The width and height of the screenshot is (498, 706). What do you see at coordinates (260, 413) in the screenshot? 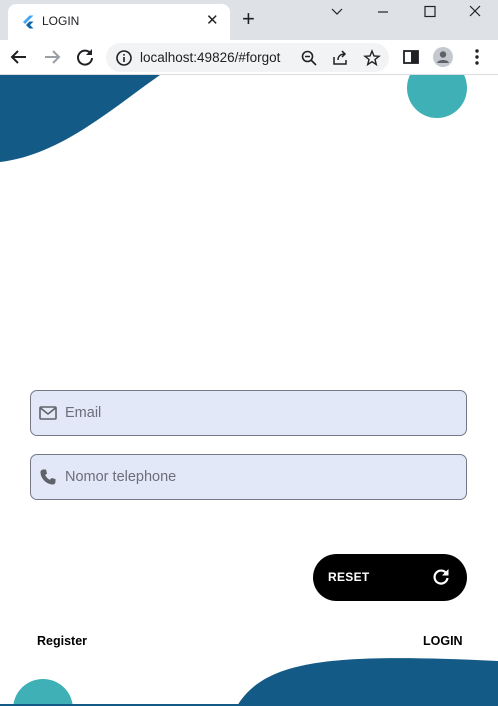
I see `email-input` at bounding box center [260, 413].